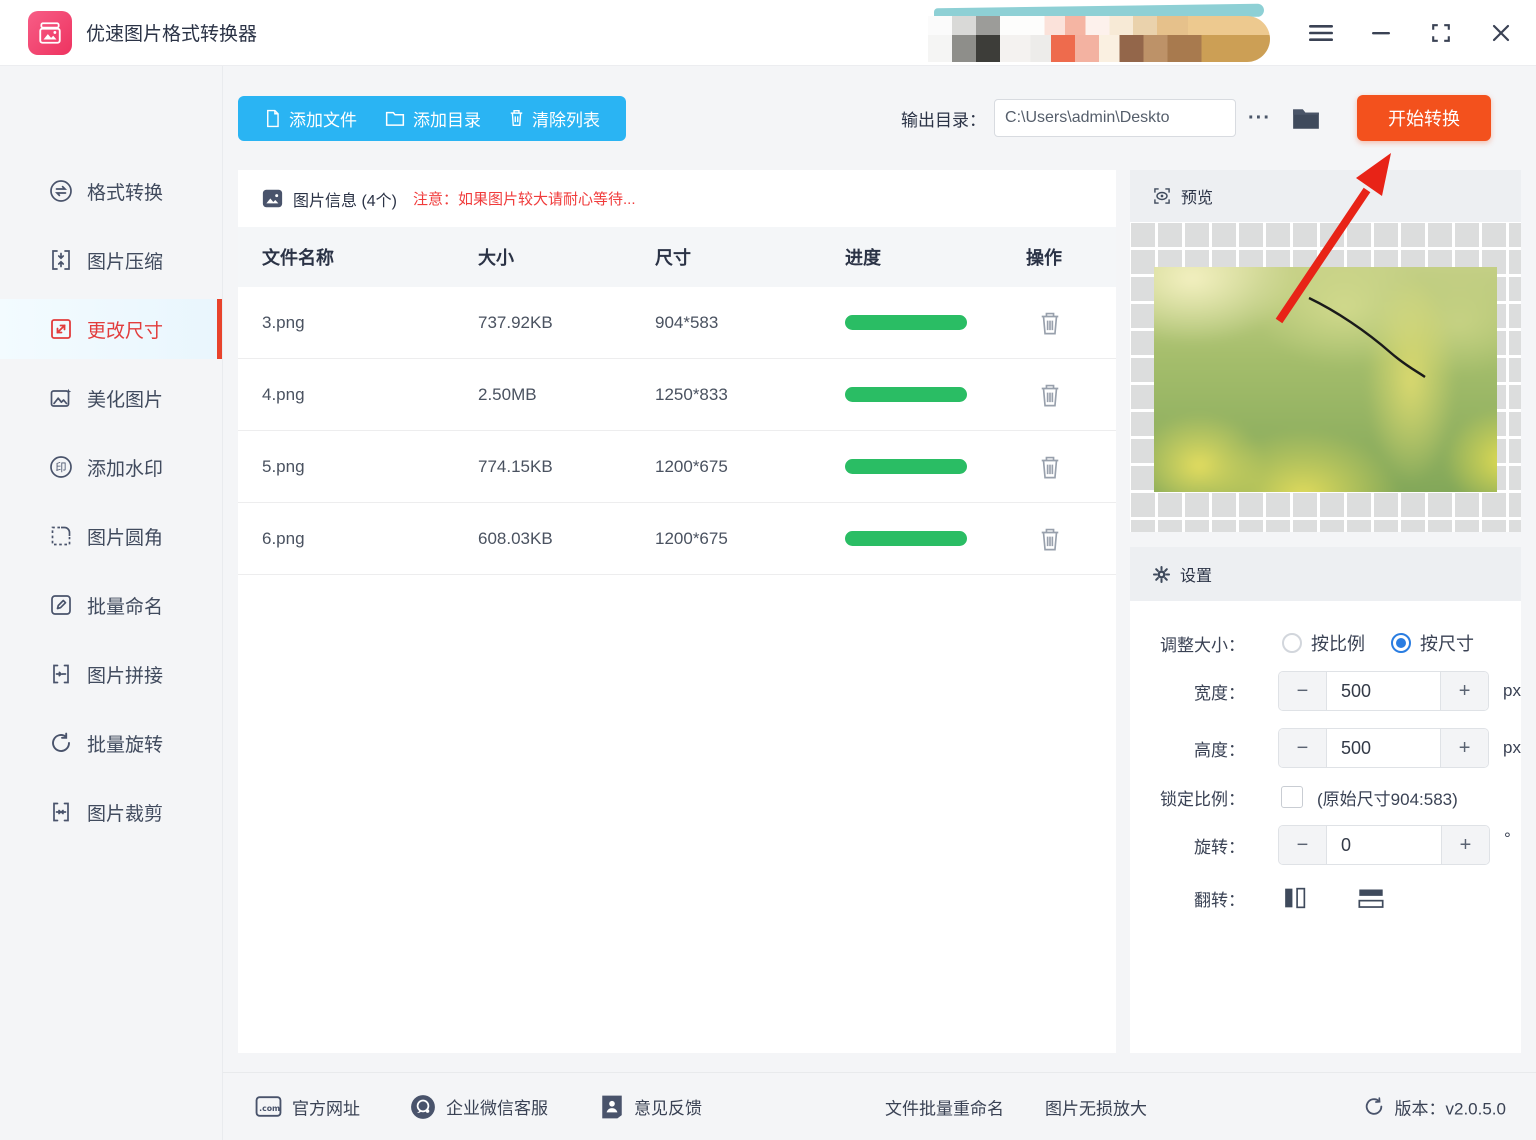 Image resolution: width=1536 pixels, height=1140 pixels. I want to click on radio-by-ratio-circle, so click(1292, 643).